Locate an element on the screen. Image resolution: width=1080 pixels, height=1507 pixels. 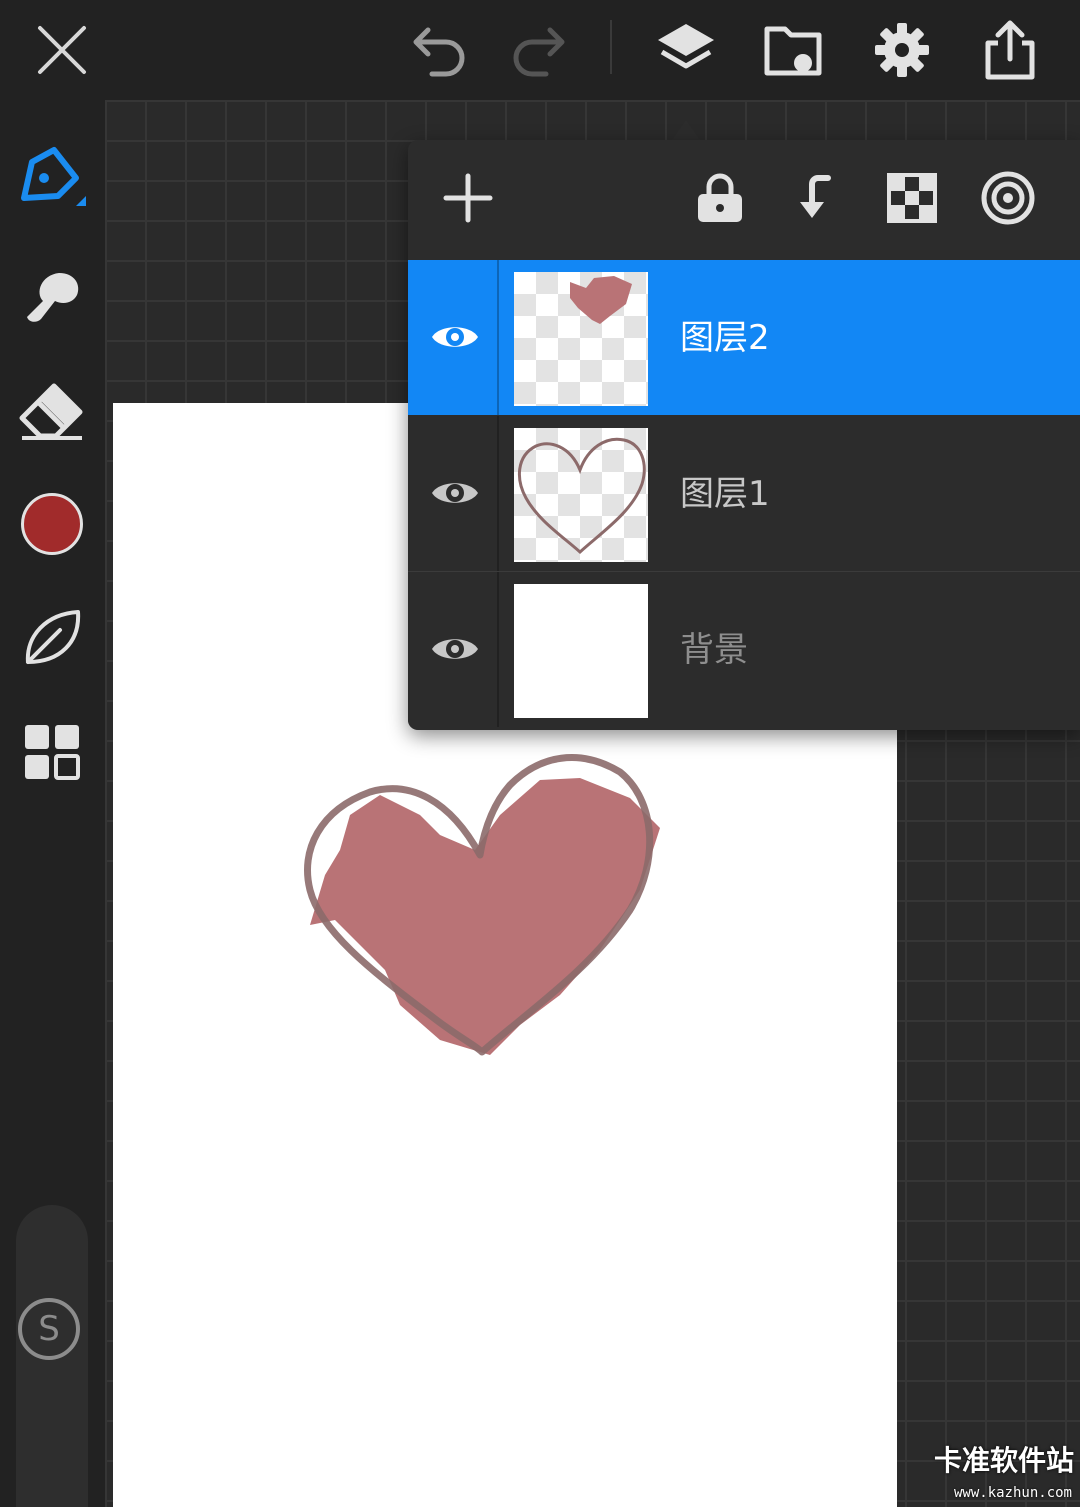
share-button is located at coordinates (1010, 50).